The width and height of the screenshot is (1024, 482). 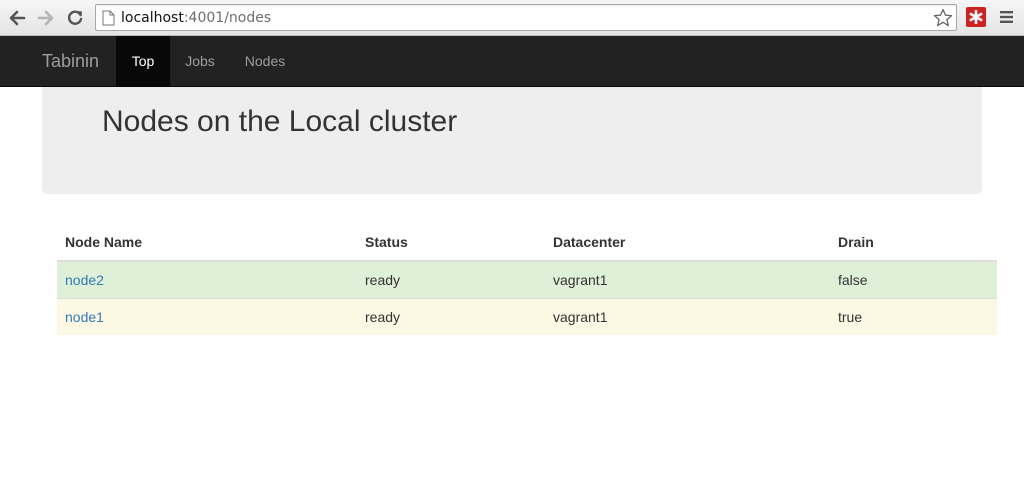 I want to click on node-link: node1, so click(x=84, y=317).